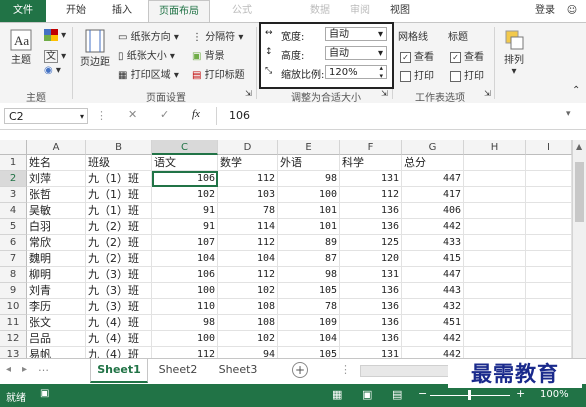 This screenshot has width=586, height=407. What do you see at coordinates (13, 323) in the screenshot?
I see `row-header: 11` at bounding box center [13, 323].